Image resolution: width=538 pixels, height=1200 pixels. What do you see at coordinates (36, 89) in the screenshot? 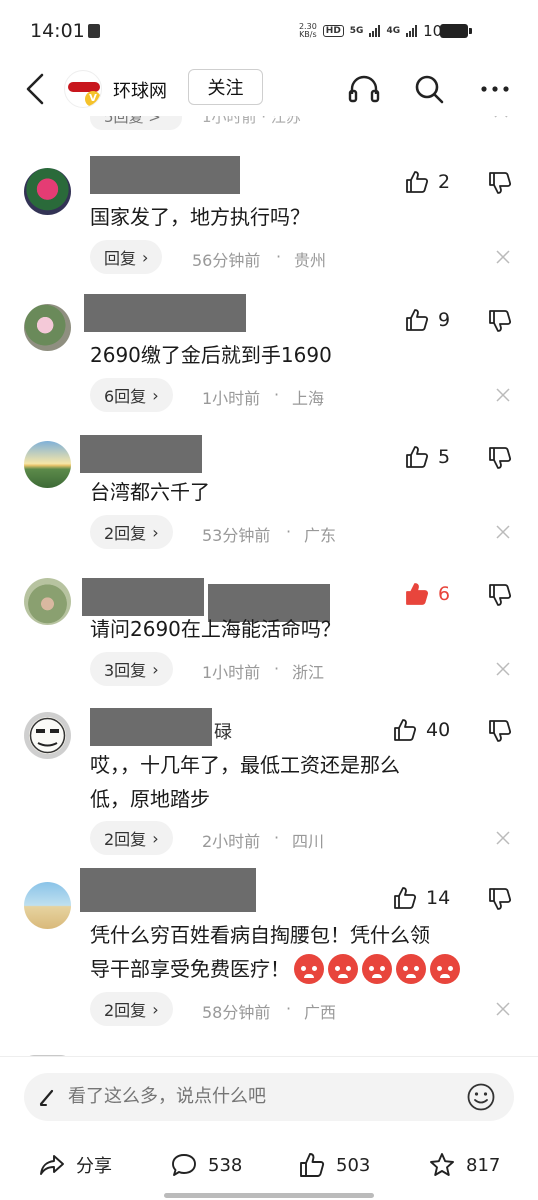
I see `back-icon` at bounding box center [36, 89].